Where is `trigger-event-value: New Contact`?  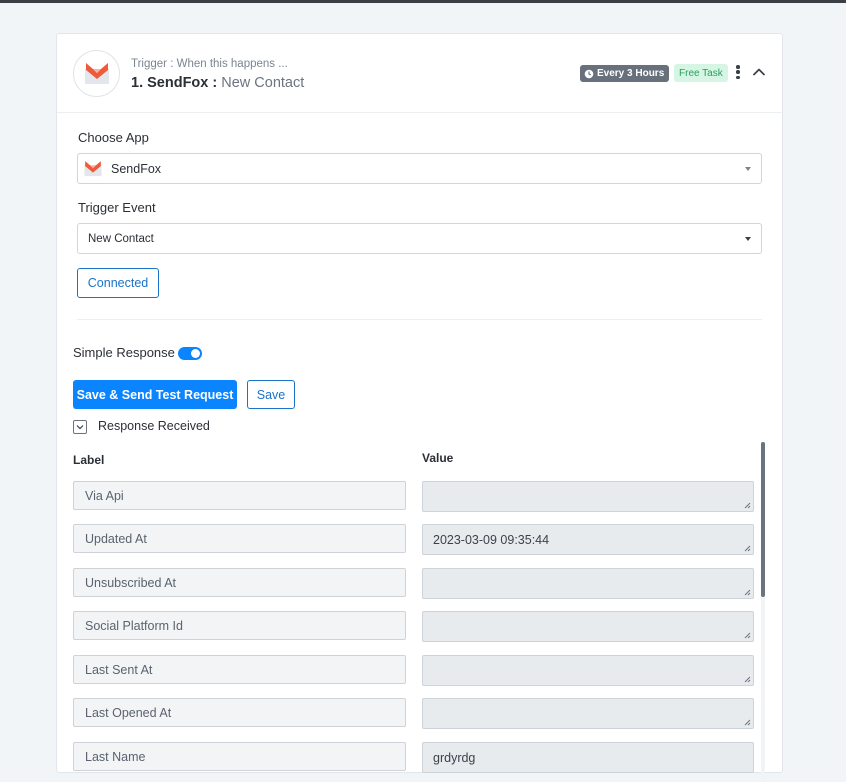
trigger-event-value: New Contact is located at coordinates (121, 238).